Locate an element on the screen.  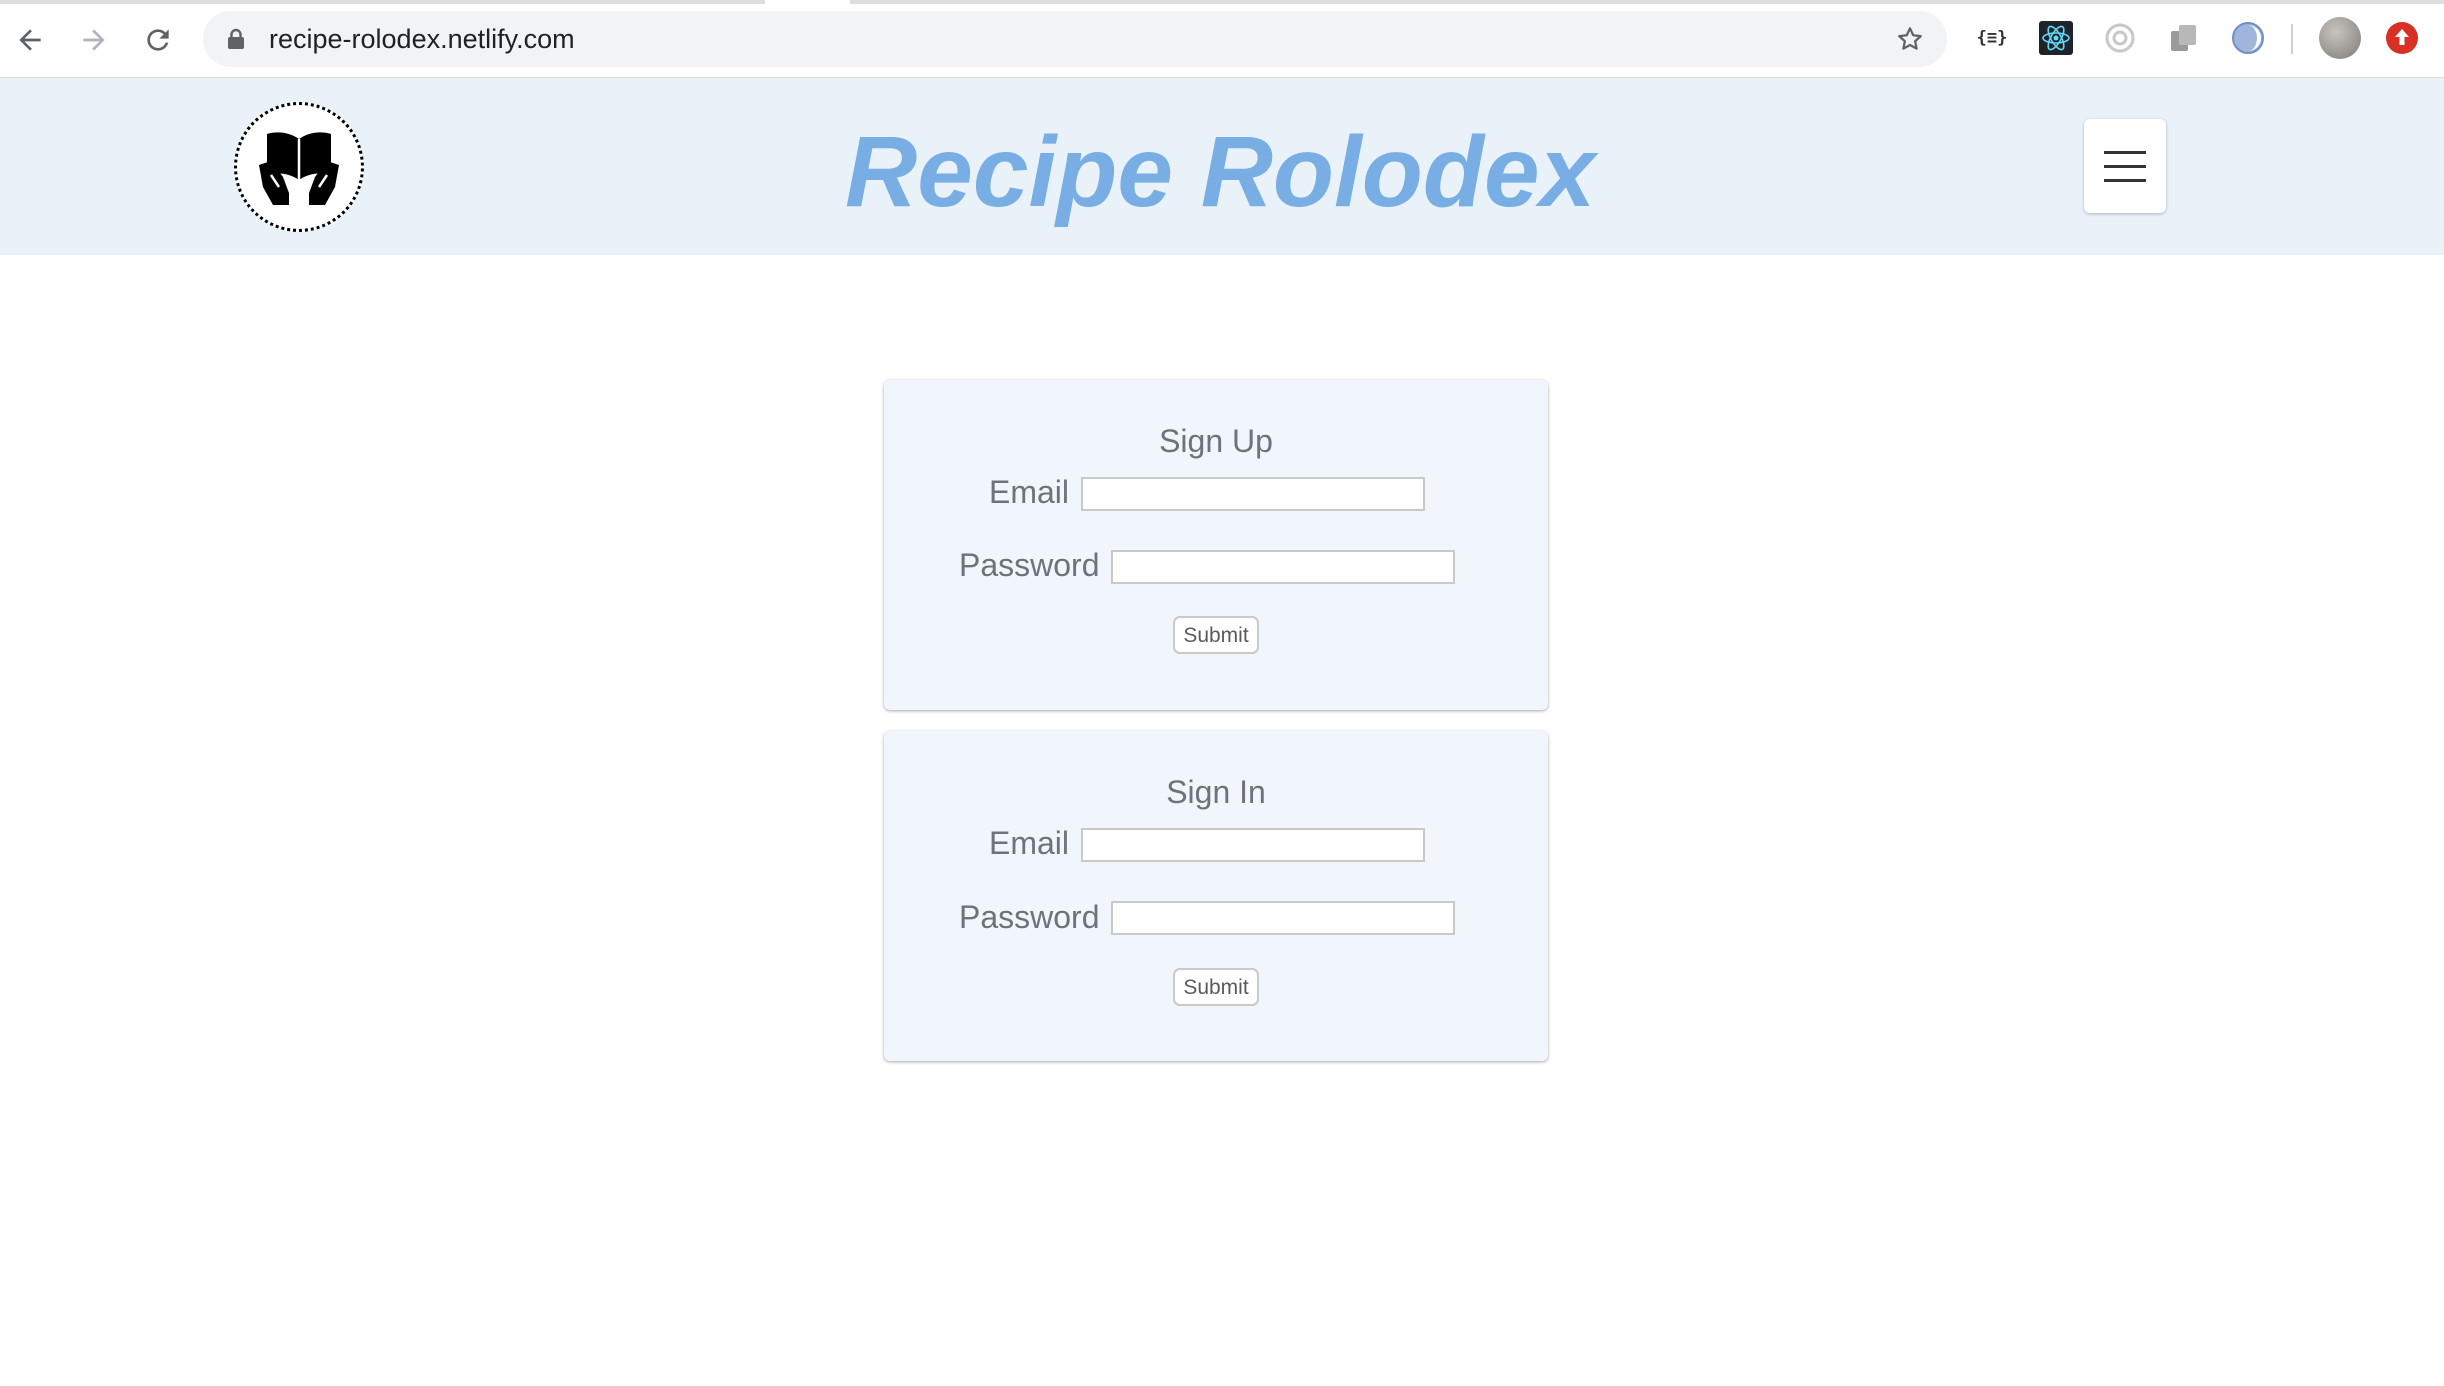
sign-up-submit-button: Submit is located at coordinates (1216, 635).